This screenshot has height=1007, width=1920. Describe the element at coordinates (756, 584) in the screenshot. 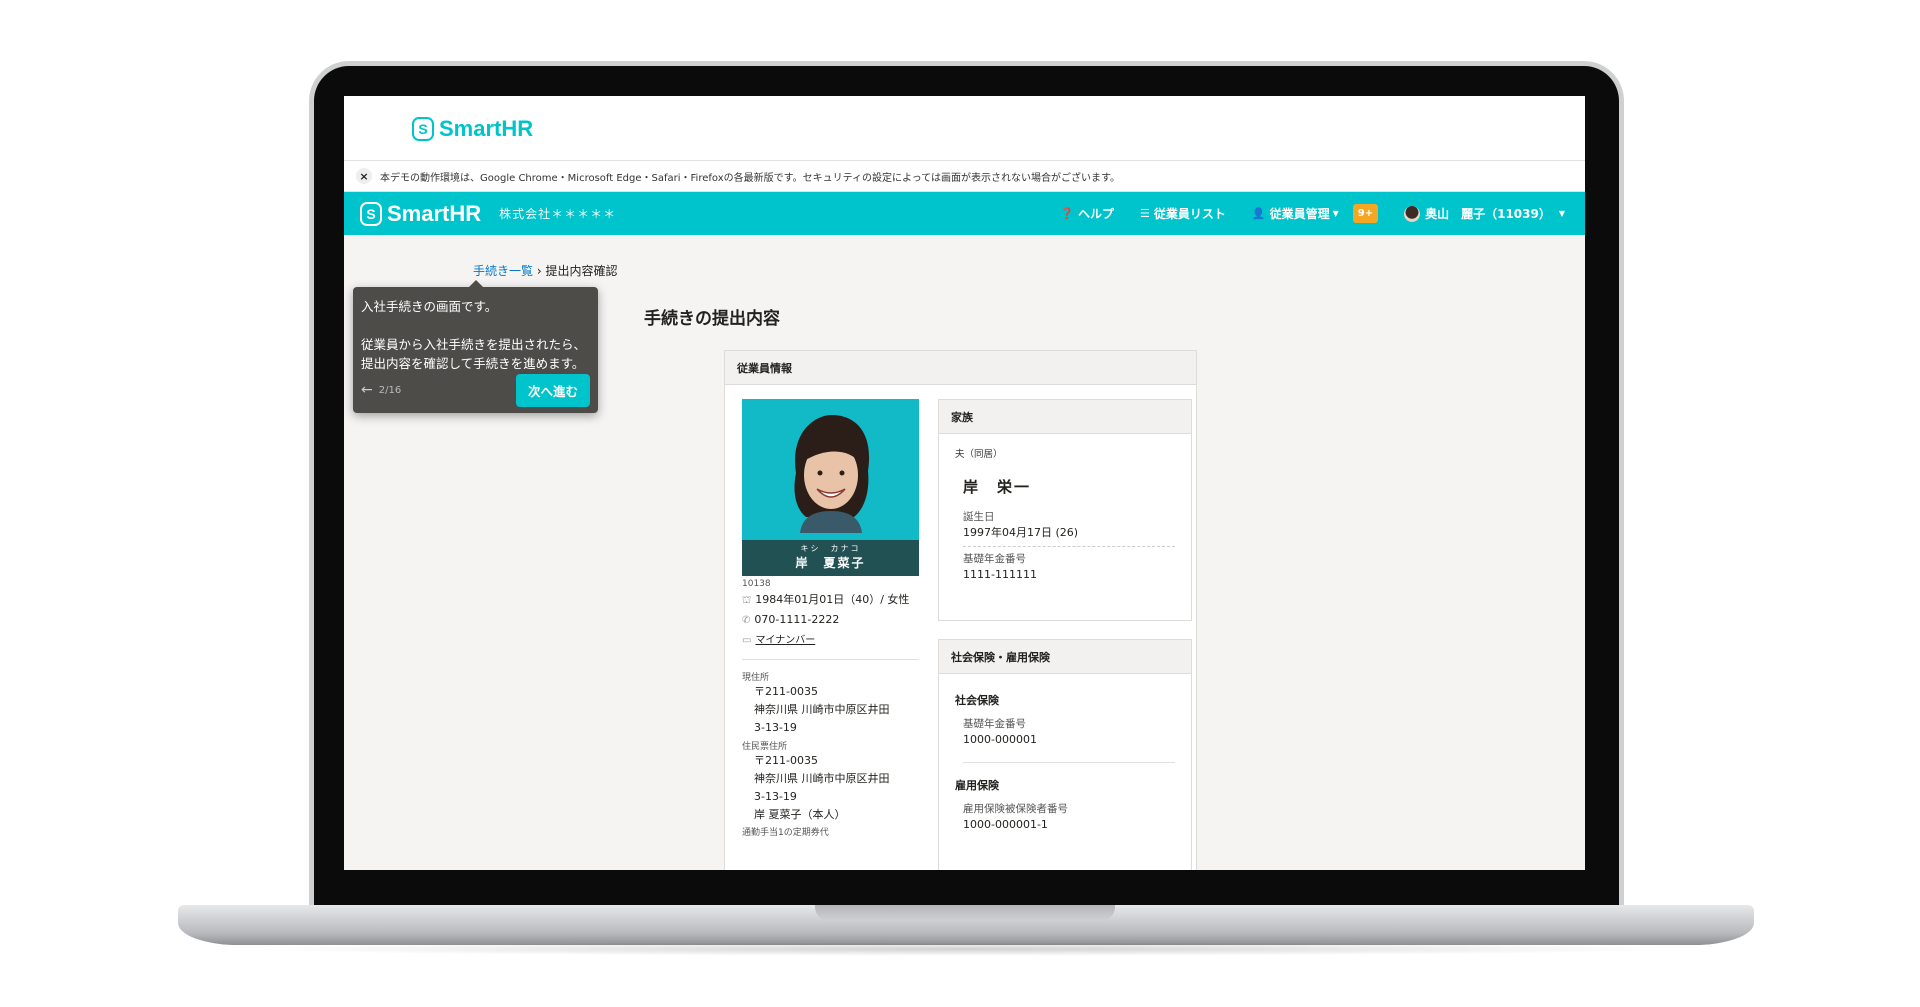

I see `employee-id: 10138` at that location.